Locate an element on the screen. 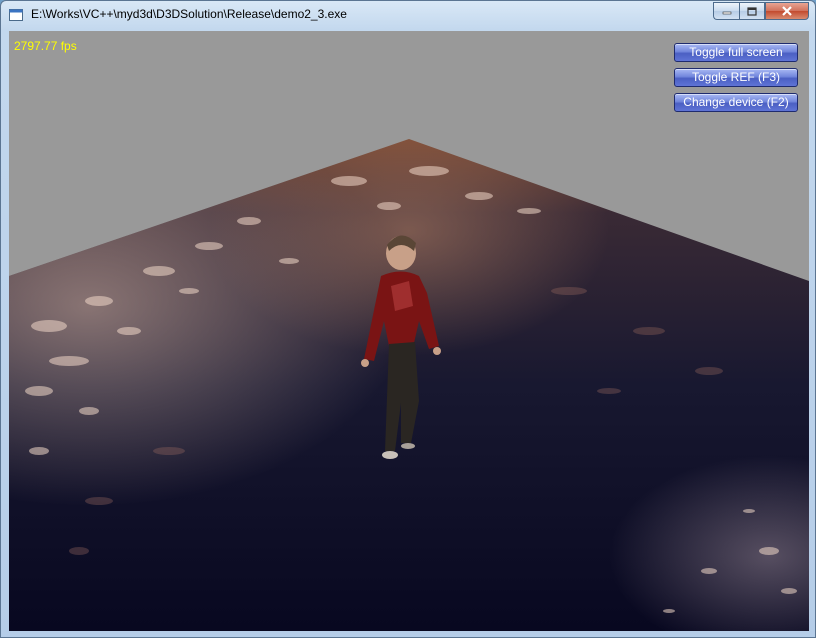 The image size is (816, 638). caption-buttons is located at coordinates (761, 11).